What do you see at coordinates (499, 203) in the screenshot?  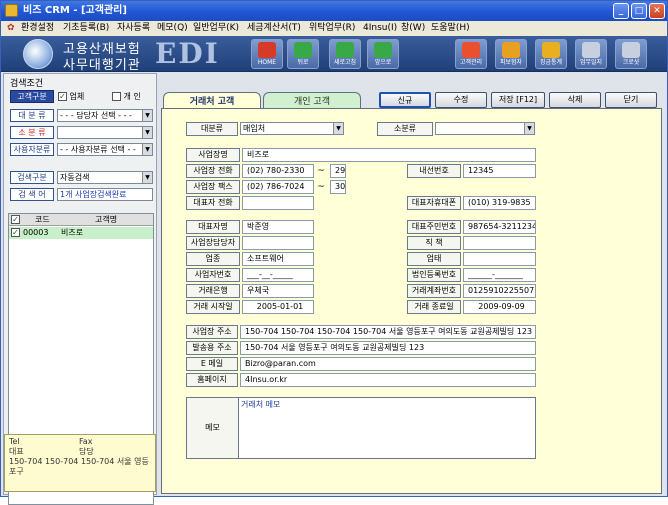 I see `rep-mobile-field: (010) 319-9835` at bounding box center [499, 203].